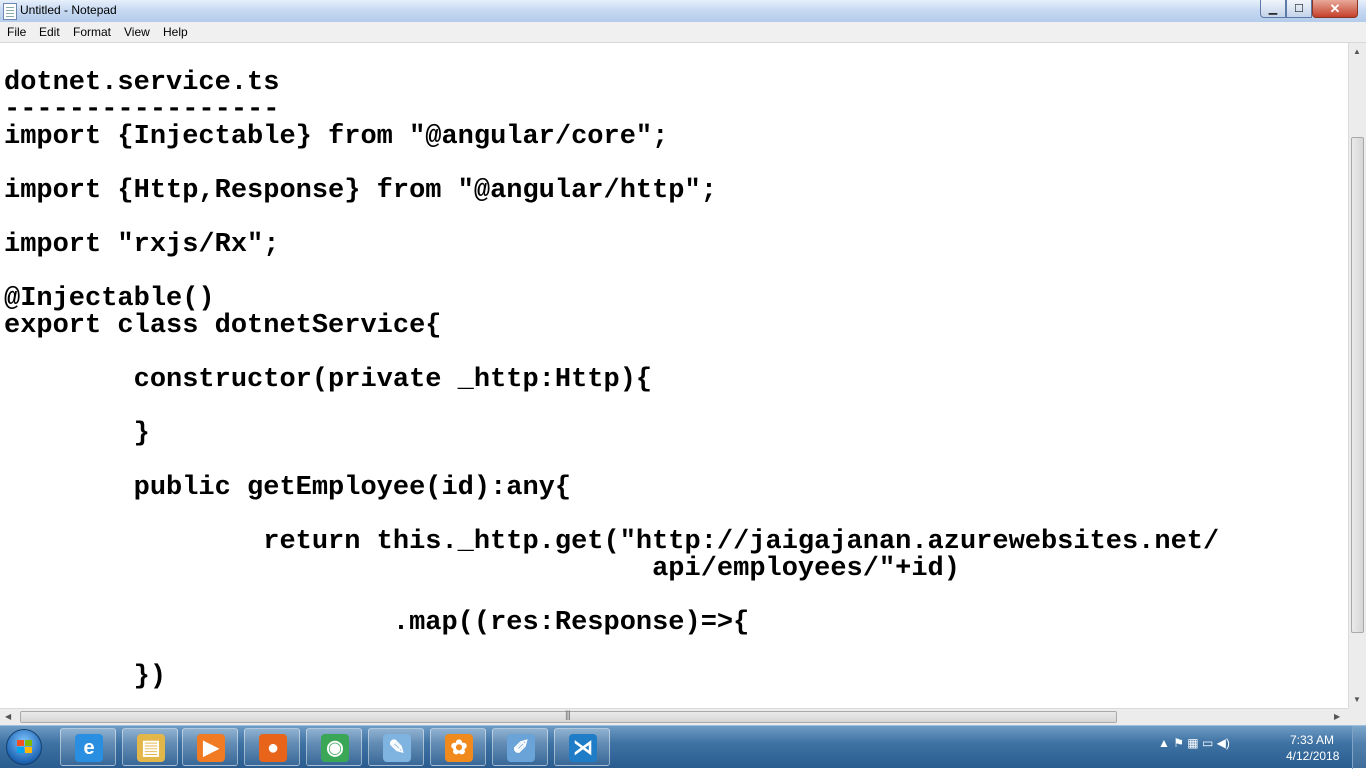 The height and width of the screenshot is (769, 1366). Describe the element at coordinates (77, 434) in the screenshot. I see `code-line: }` at that location.